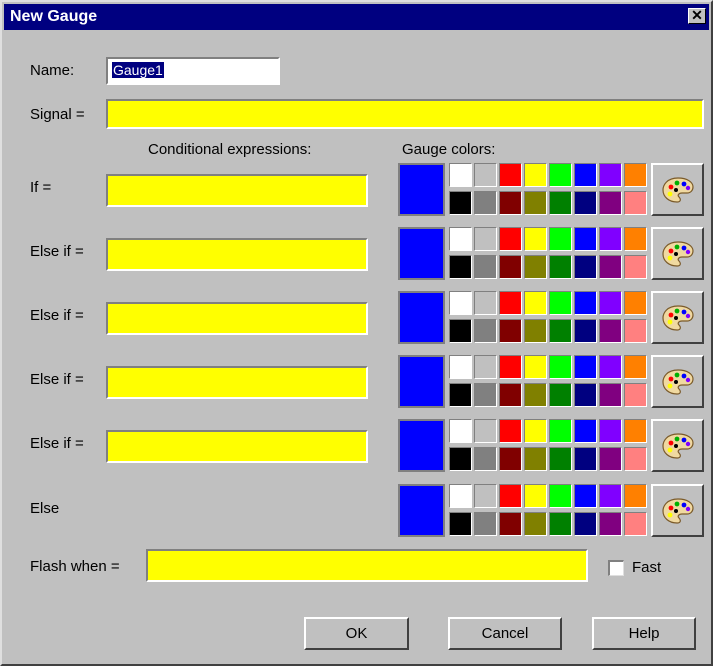 The width and height of the screenshot is (713, 666). Describe the element at coordinates (697, 16) in the screenshot. I see `close-button: ✕` at that location.